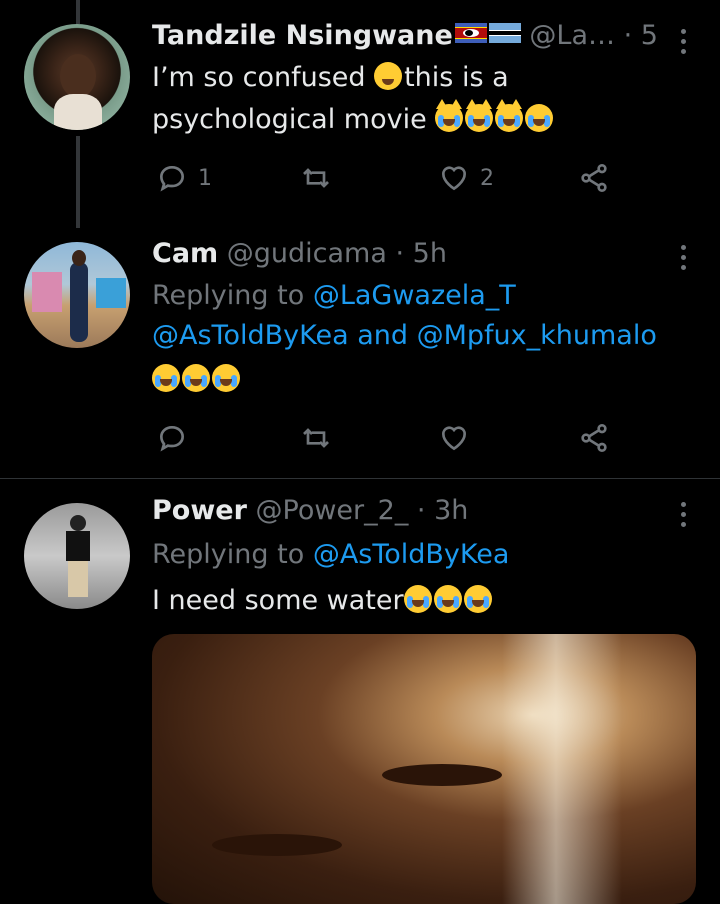  I want to click on timestamp: · 3h, so click(442, 510).